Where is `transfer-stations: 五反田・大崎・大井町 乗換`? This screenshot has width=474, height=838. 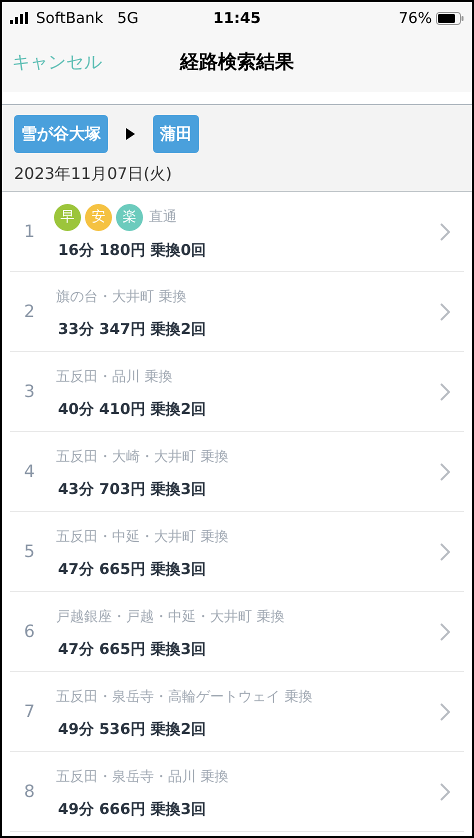
transfer-stations: 五反田・大崎・大井町 乗換 is located at coordinates (142, 457).